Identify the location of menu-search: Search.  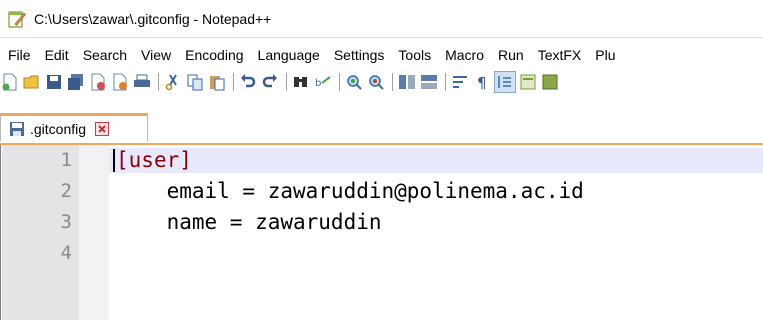
(105, 55).